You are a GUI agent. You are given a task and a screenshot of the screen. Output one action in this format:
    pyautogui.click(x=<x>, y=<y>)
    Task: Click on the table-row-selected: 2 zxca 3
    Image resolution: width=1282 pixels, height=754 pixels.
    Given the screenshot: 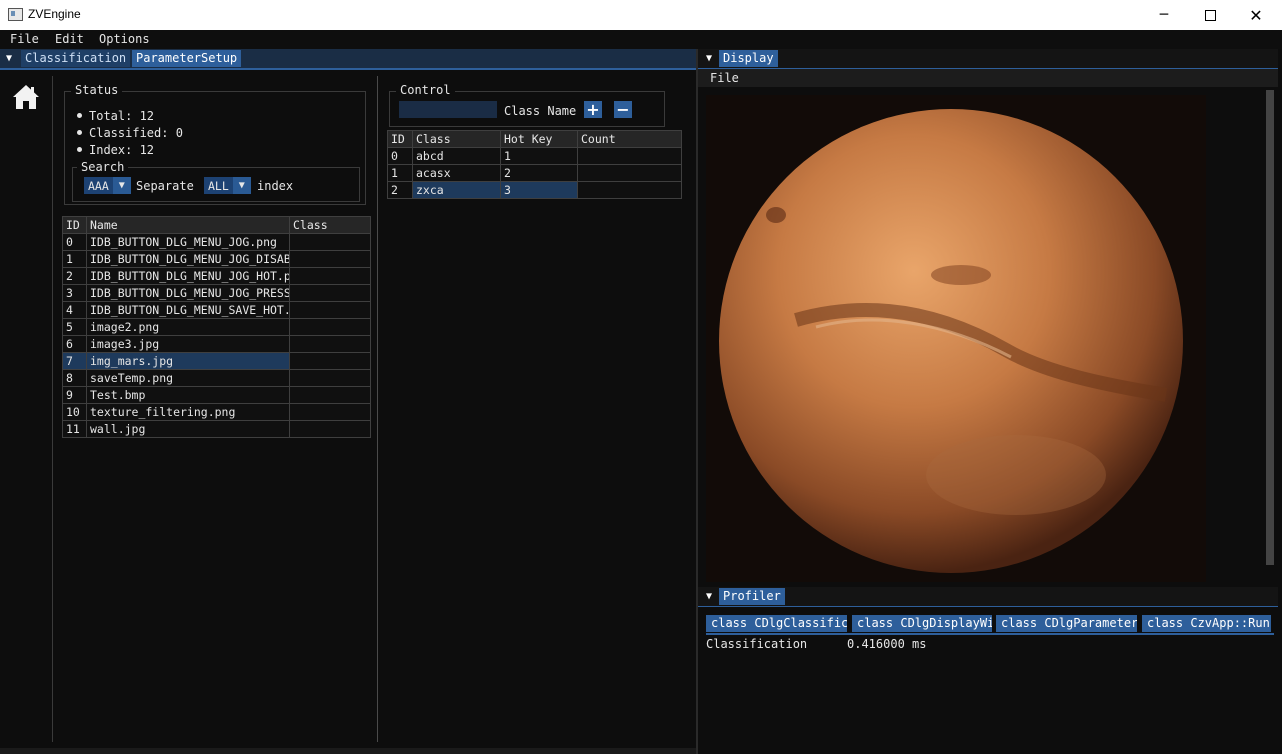 What is the action you would take?
    pyautogui.click(x=534, y=190)
    